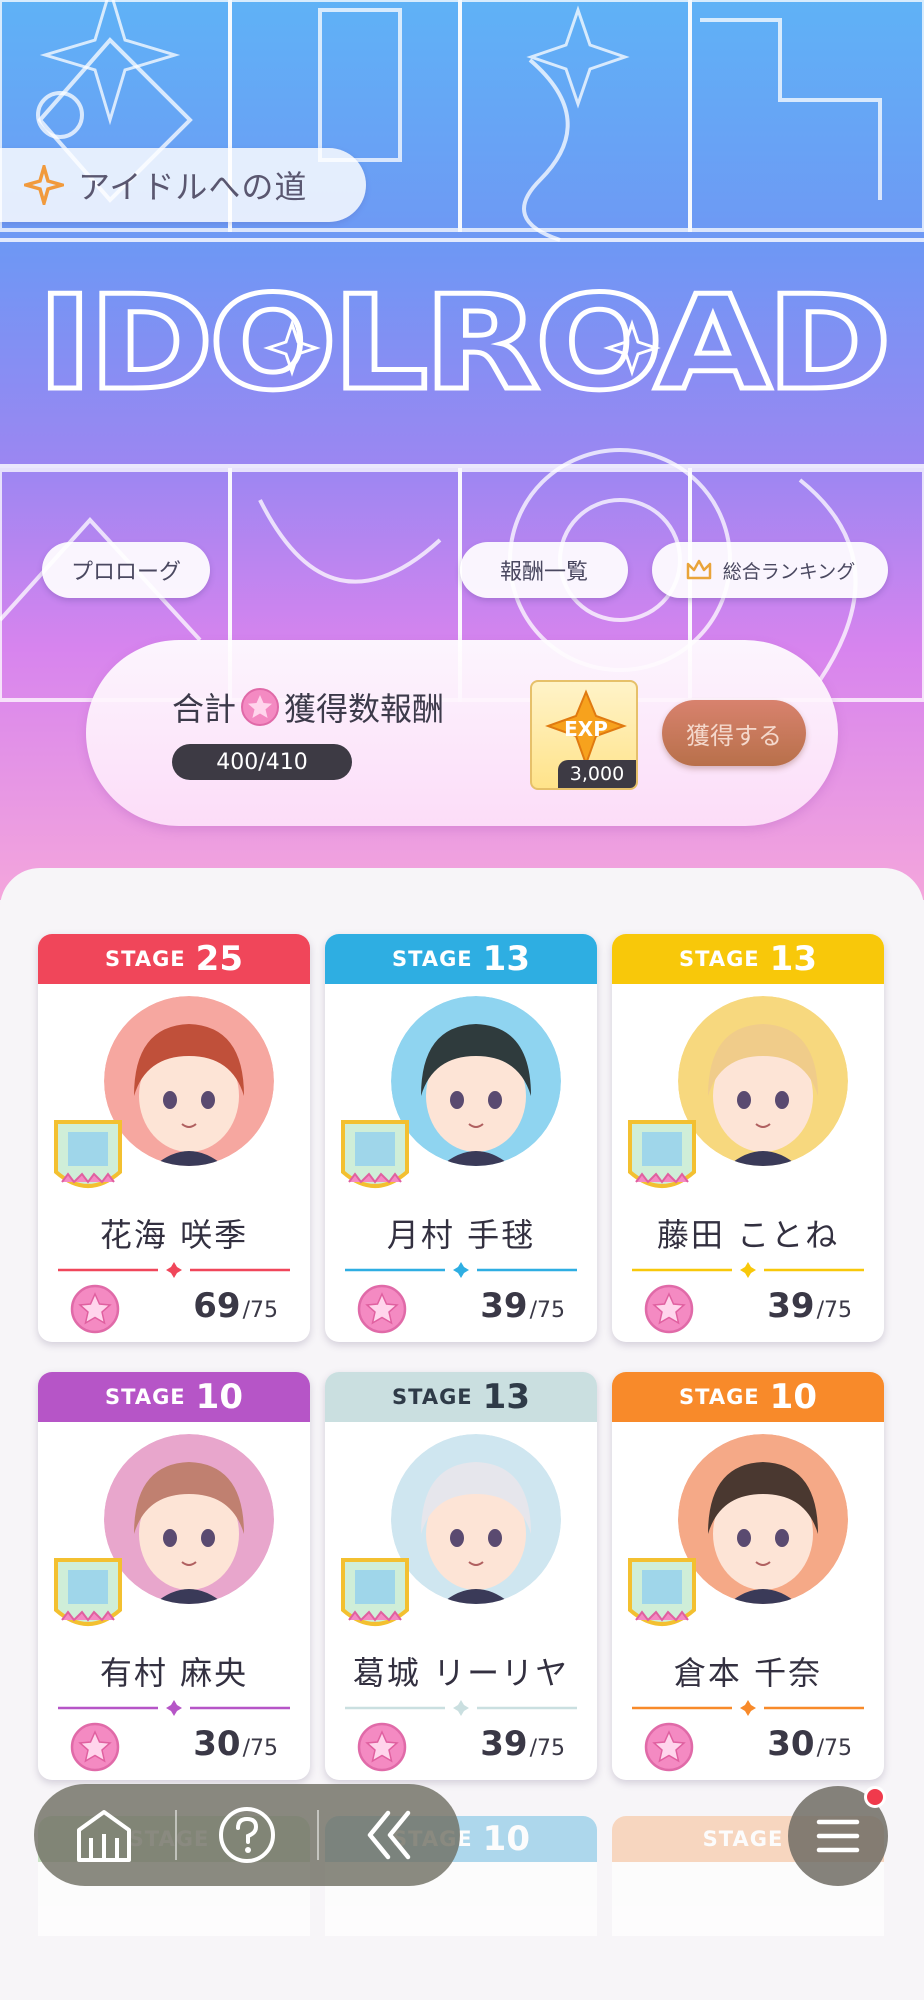  I want to click on claim-button: 獲得する, so click(734, 733).